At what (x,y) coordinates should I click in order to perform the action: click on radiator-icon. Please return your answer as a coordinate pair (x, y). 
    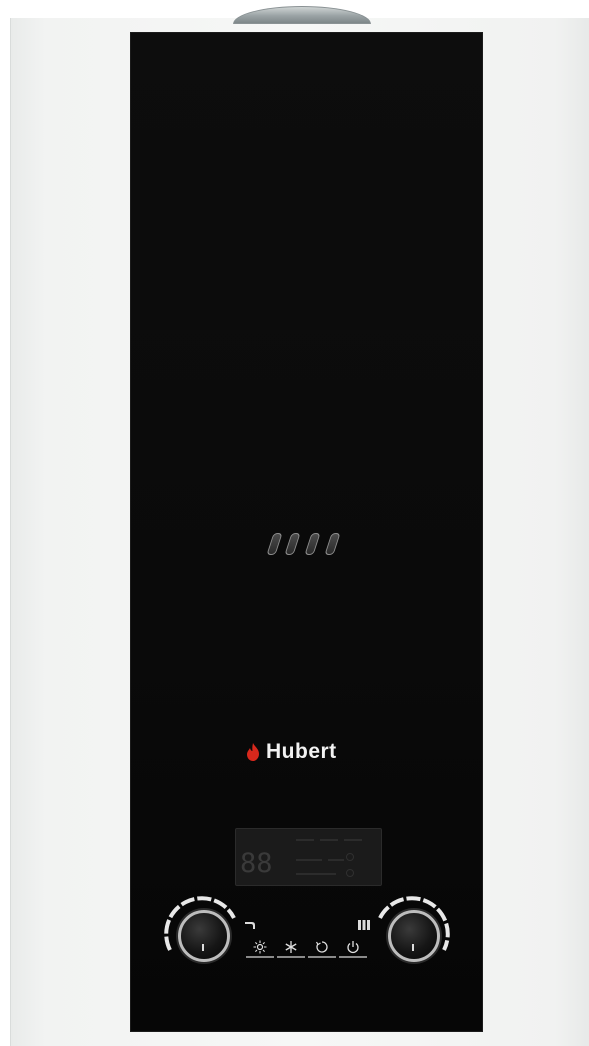
    Looking at the image, I should click on (364, 925).